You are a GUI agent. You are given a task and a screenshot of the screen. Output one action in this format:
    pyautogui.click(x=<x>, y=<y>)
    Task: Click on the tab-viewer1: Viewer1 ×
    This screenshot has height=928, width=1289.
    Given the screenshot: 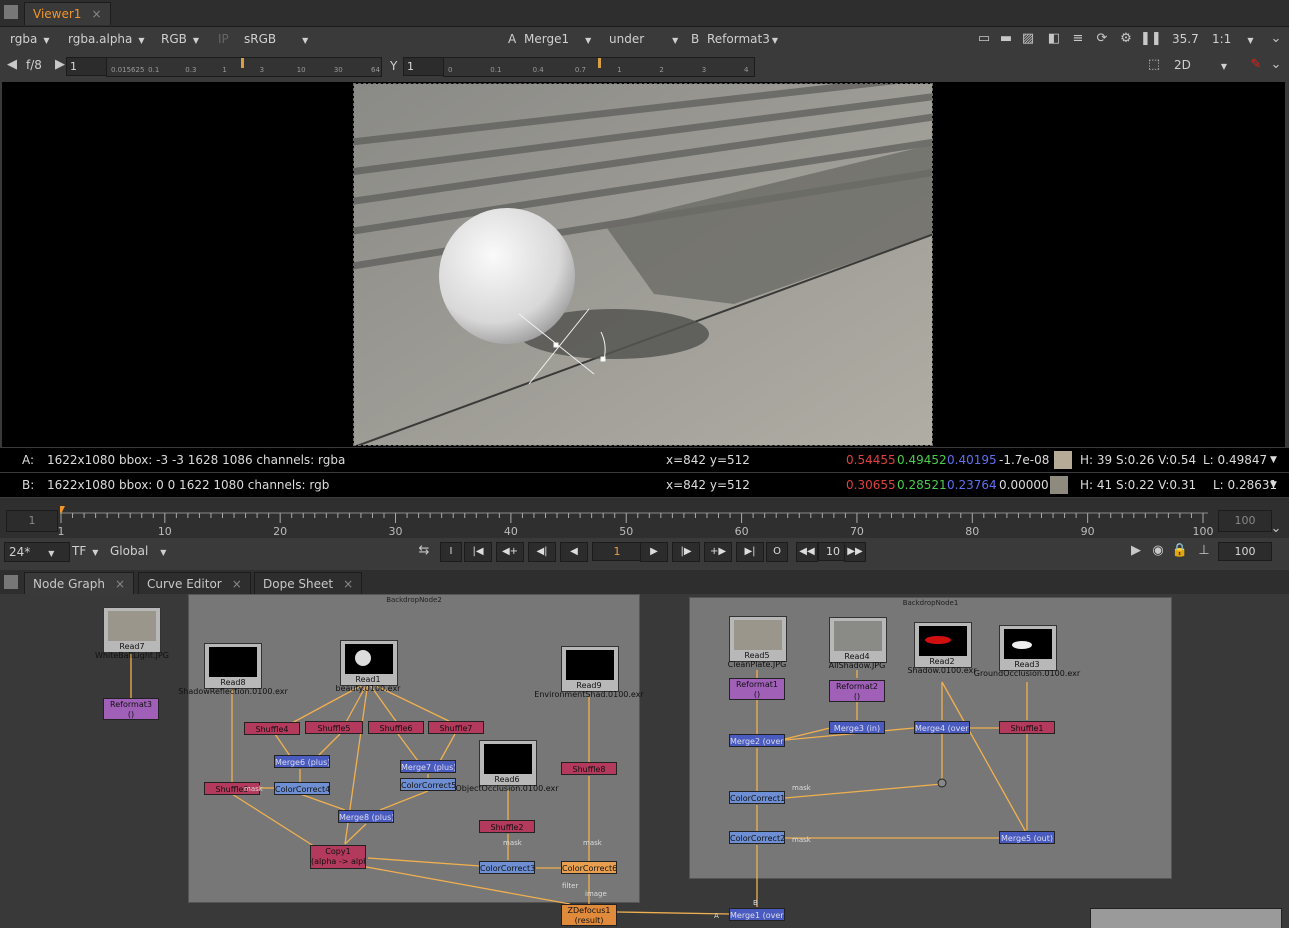 What is the action you would take?
    pyautogui.click(x=67, y=13)
    